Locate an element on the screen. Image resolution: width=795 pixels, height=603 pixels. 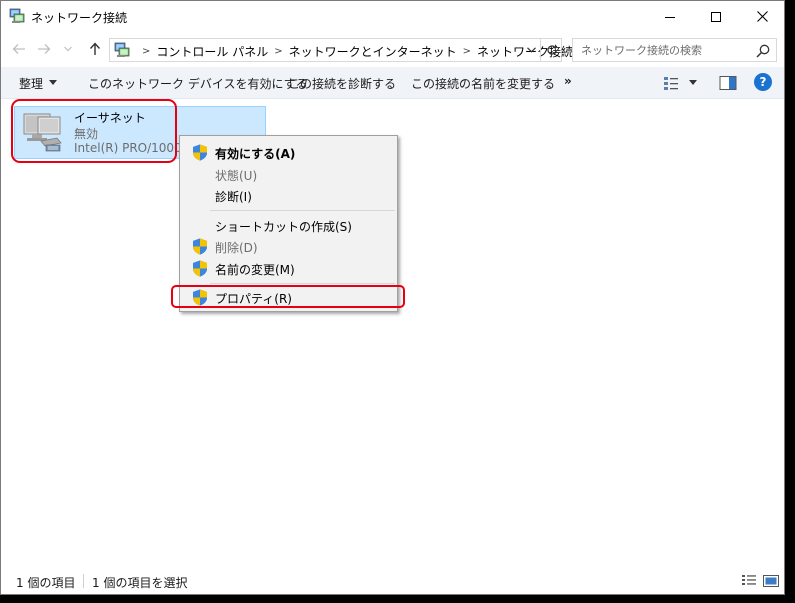
more-commands-button: » is located at coordinates (568, 81).